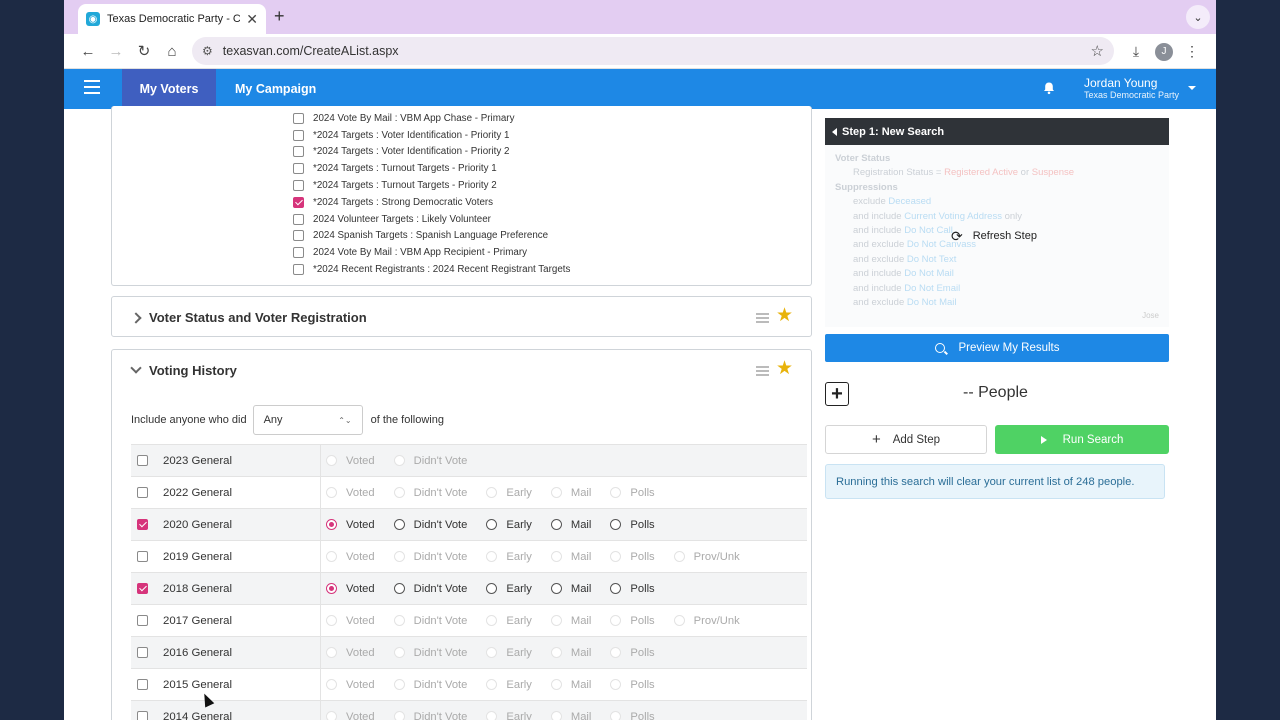 This screenshot has width=1280, height=720. What do you see at coordinates (116, 51) in the screenshot?
I see `forward-icon: →` at bounding box center [116, 51].